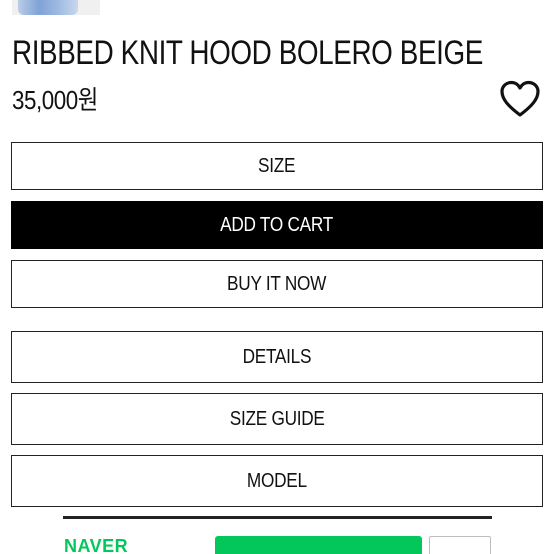 The width and height of the screenshot is (554, 554). I want to click on buy-now-button: BUY IT NOW, so click(277, 284).